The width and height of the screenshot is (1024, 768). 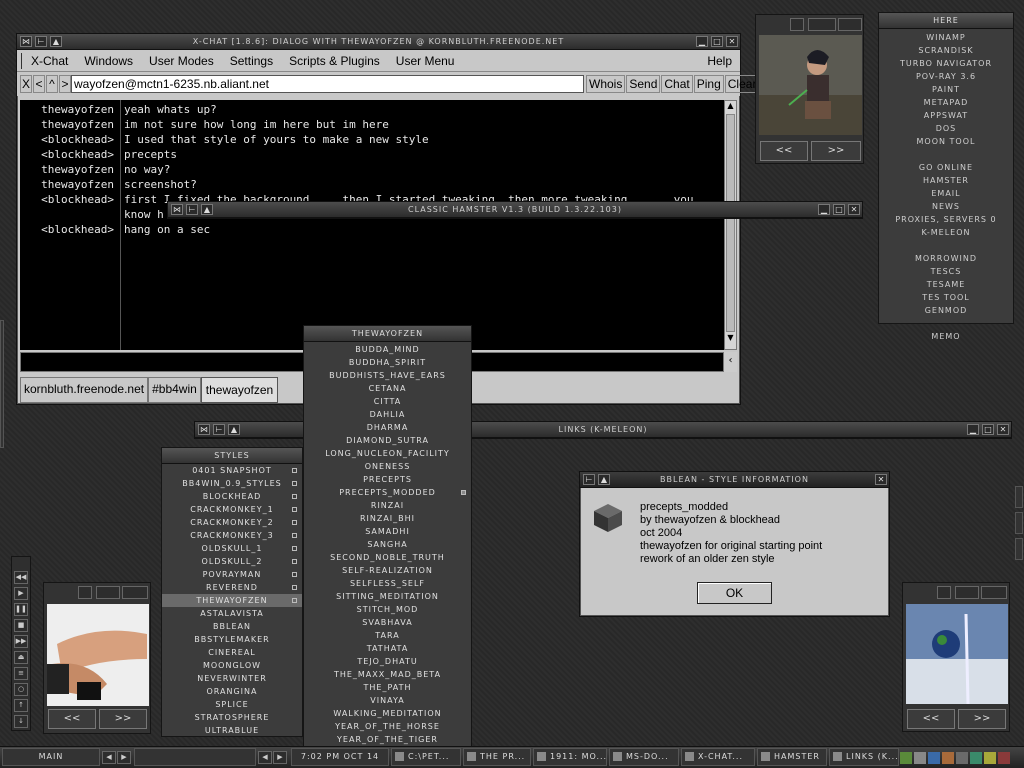 I want to click on here-item: Paint, so click(x=946, y=89).